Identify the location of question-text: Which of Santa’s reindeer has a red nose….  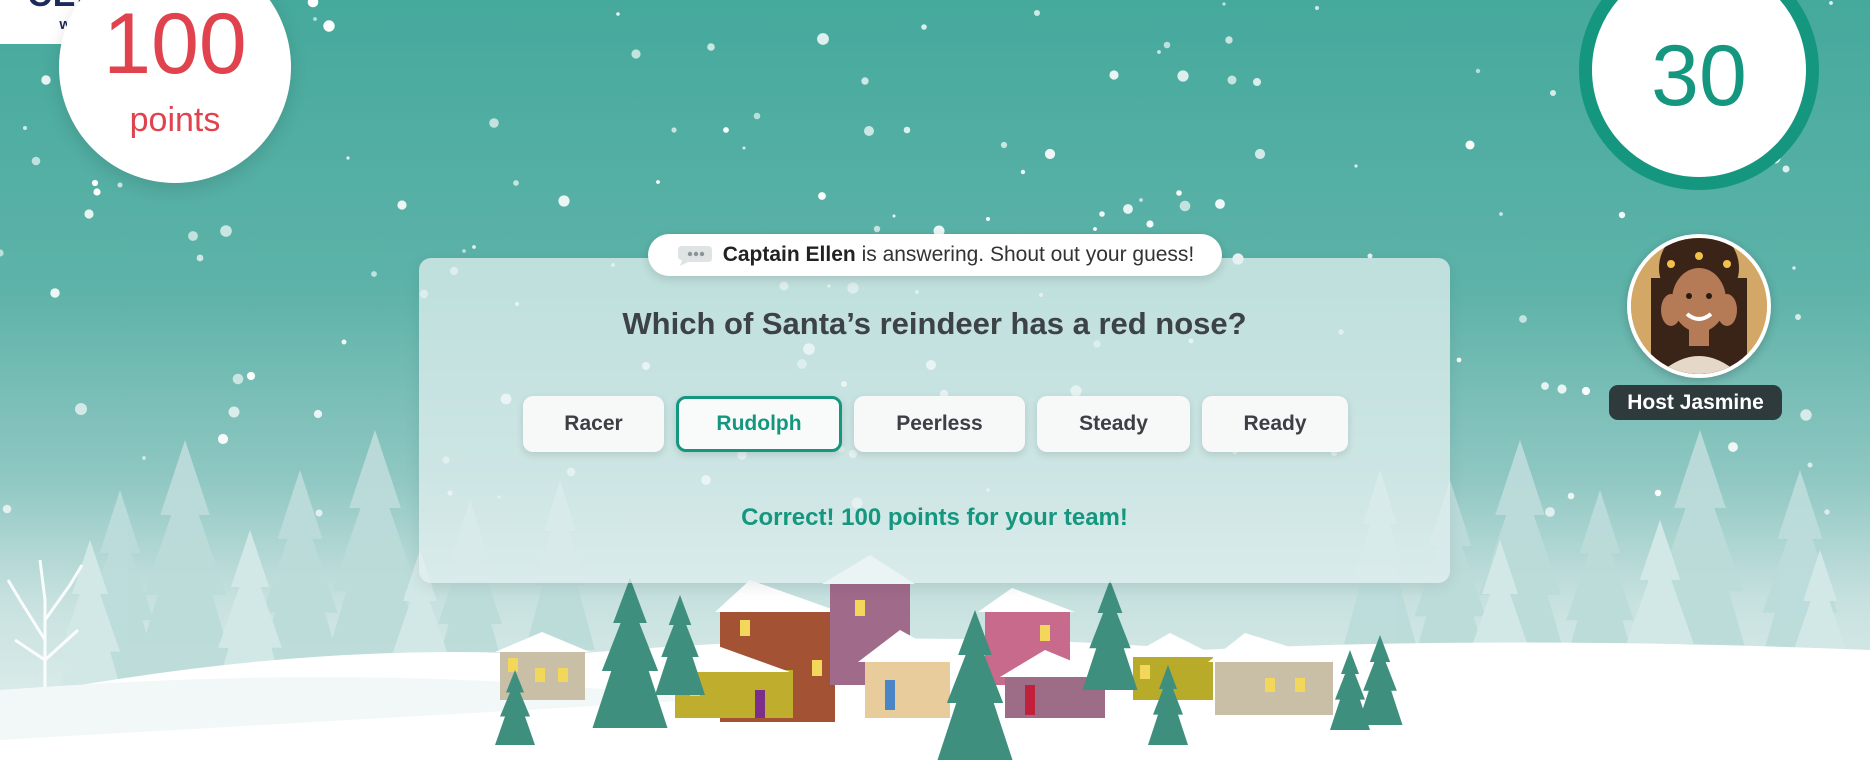
(934, 323).